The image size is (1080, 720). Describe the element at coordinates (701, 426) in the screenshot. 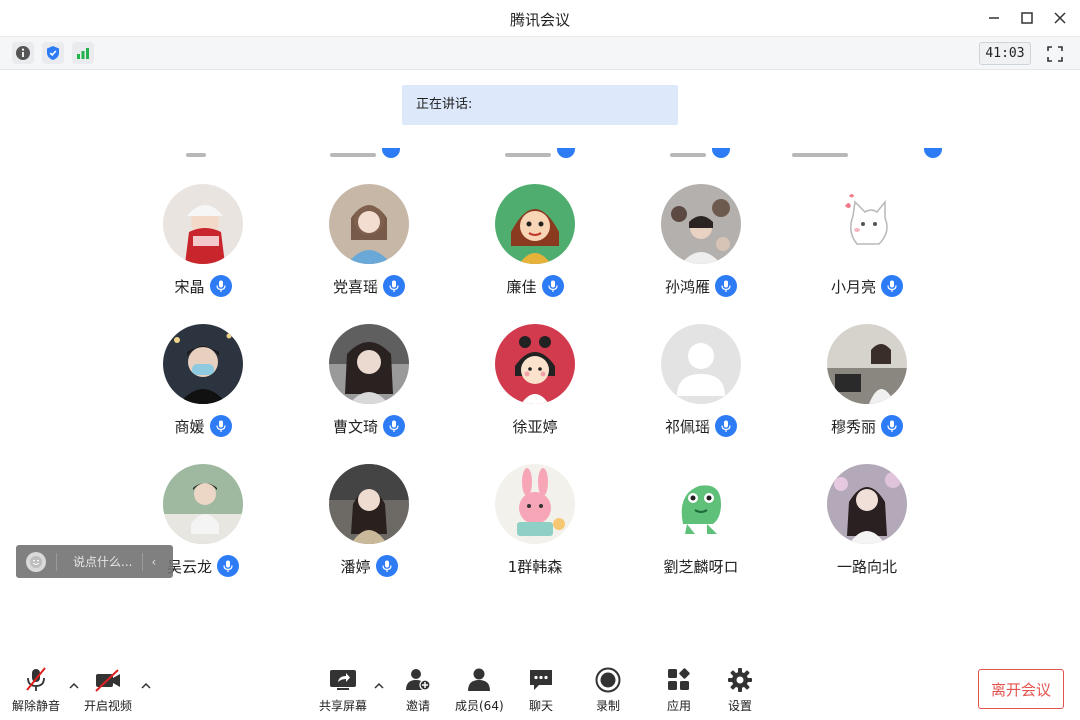

I see `participant-name-row: 祁佩瑶` at that location.